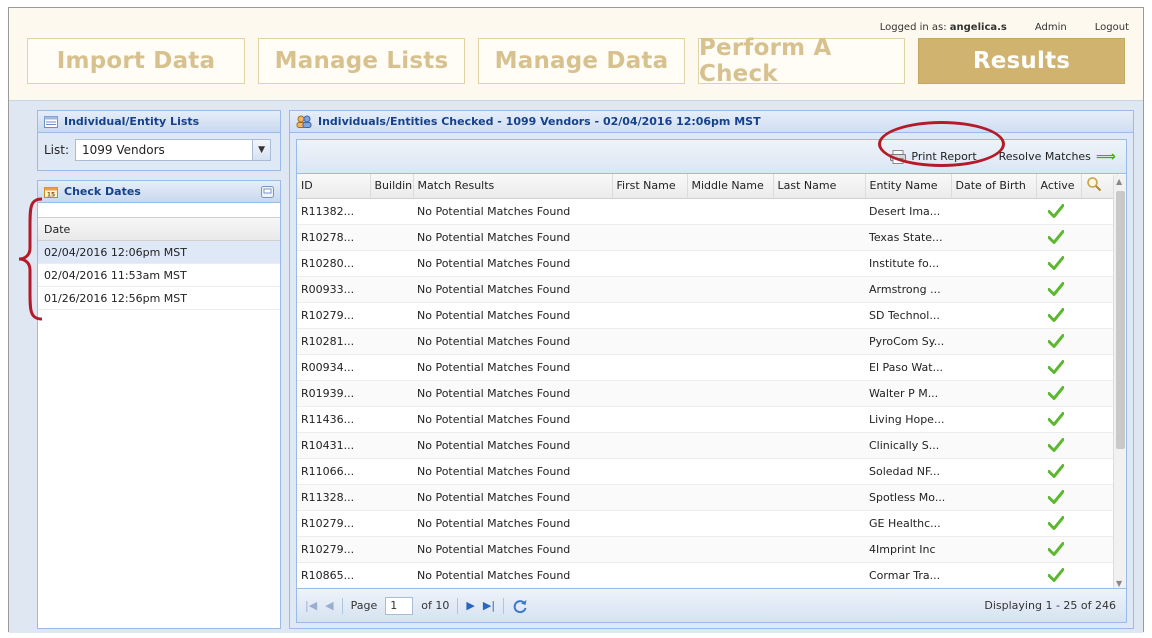 The width and height of the screenshot is (1152, 638). I want to click on date-column-header: Date, so click(159, 229).